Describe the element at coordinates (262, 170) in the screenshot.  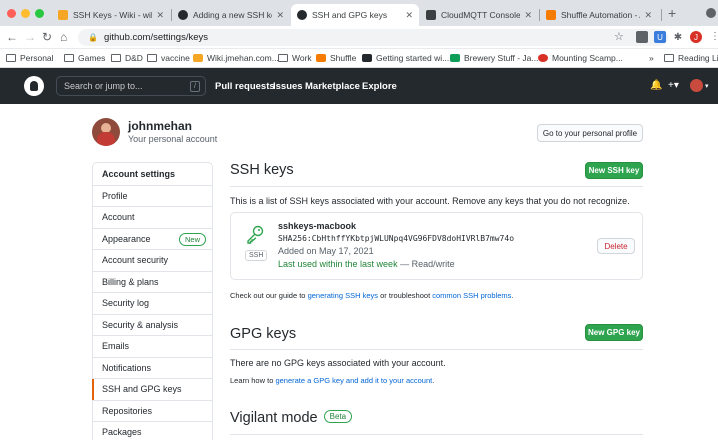
I see `ssh-keys-heading: SSH keys` at that location.